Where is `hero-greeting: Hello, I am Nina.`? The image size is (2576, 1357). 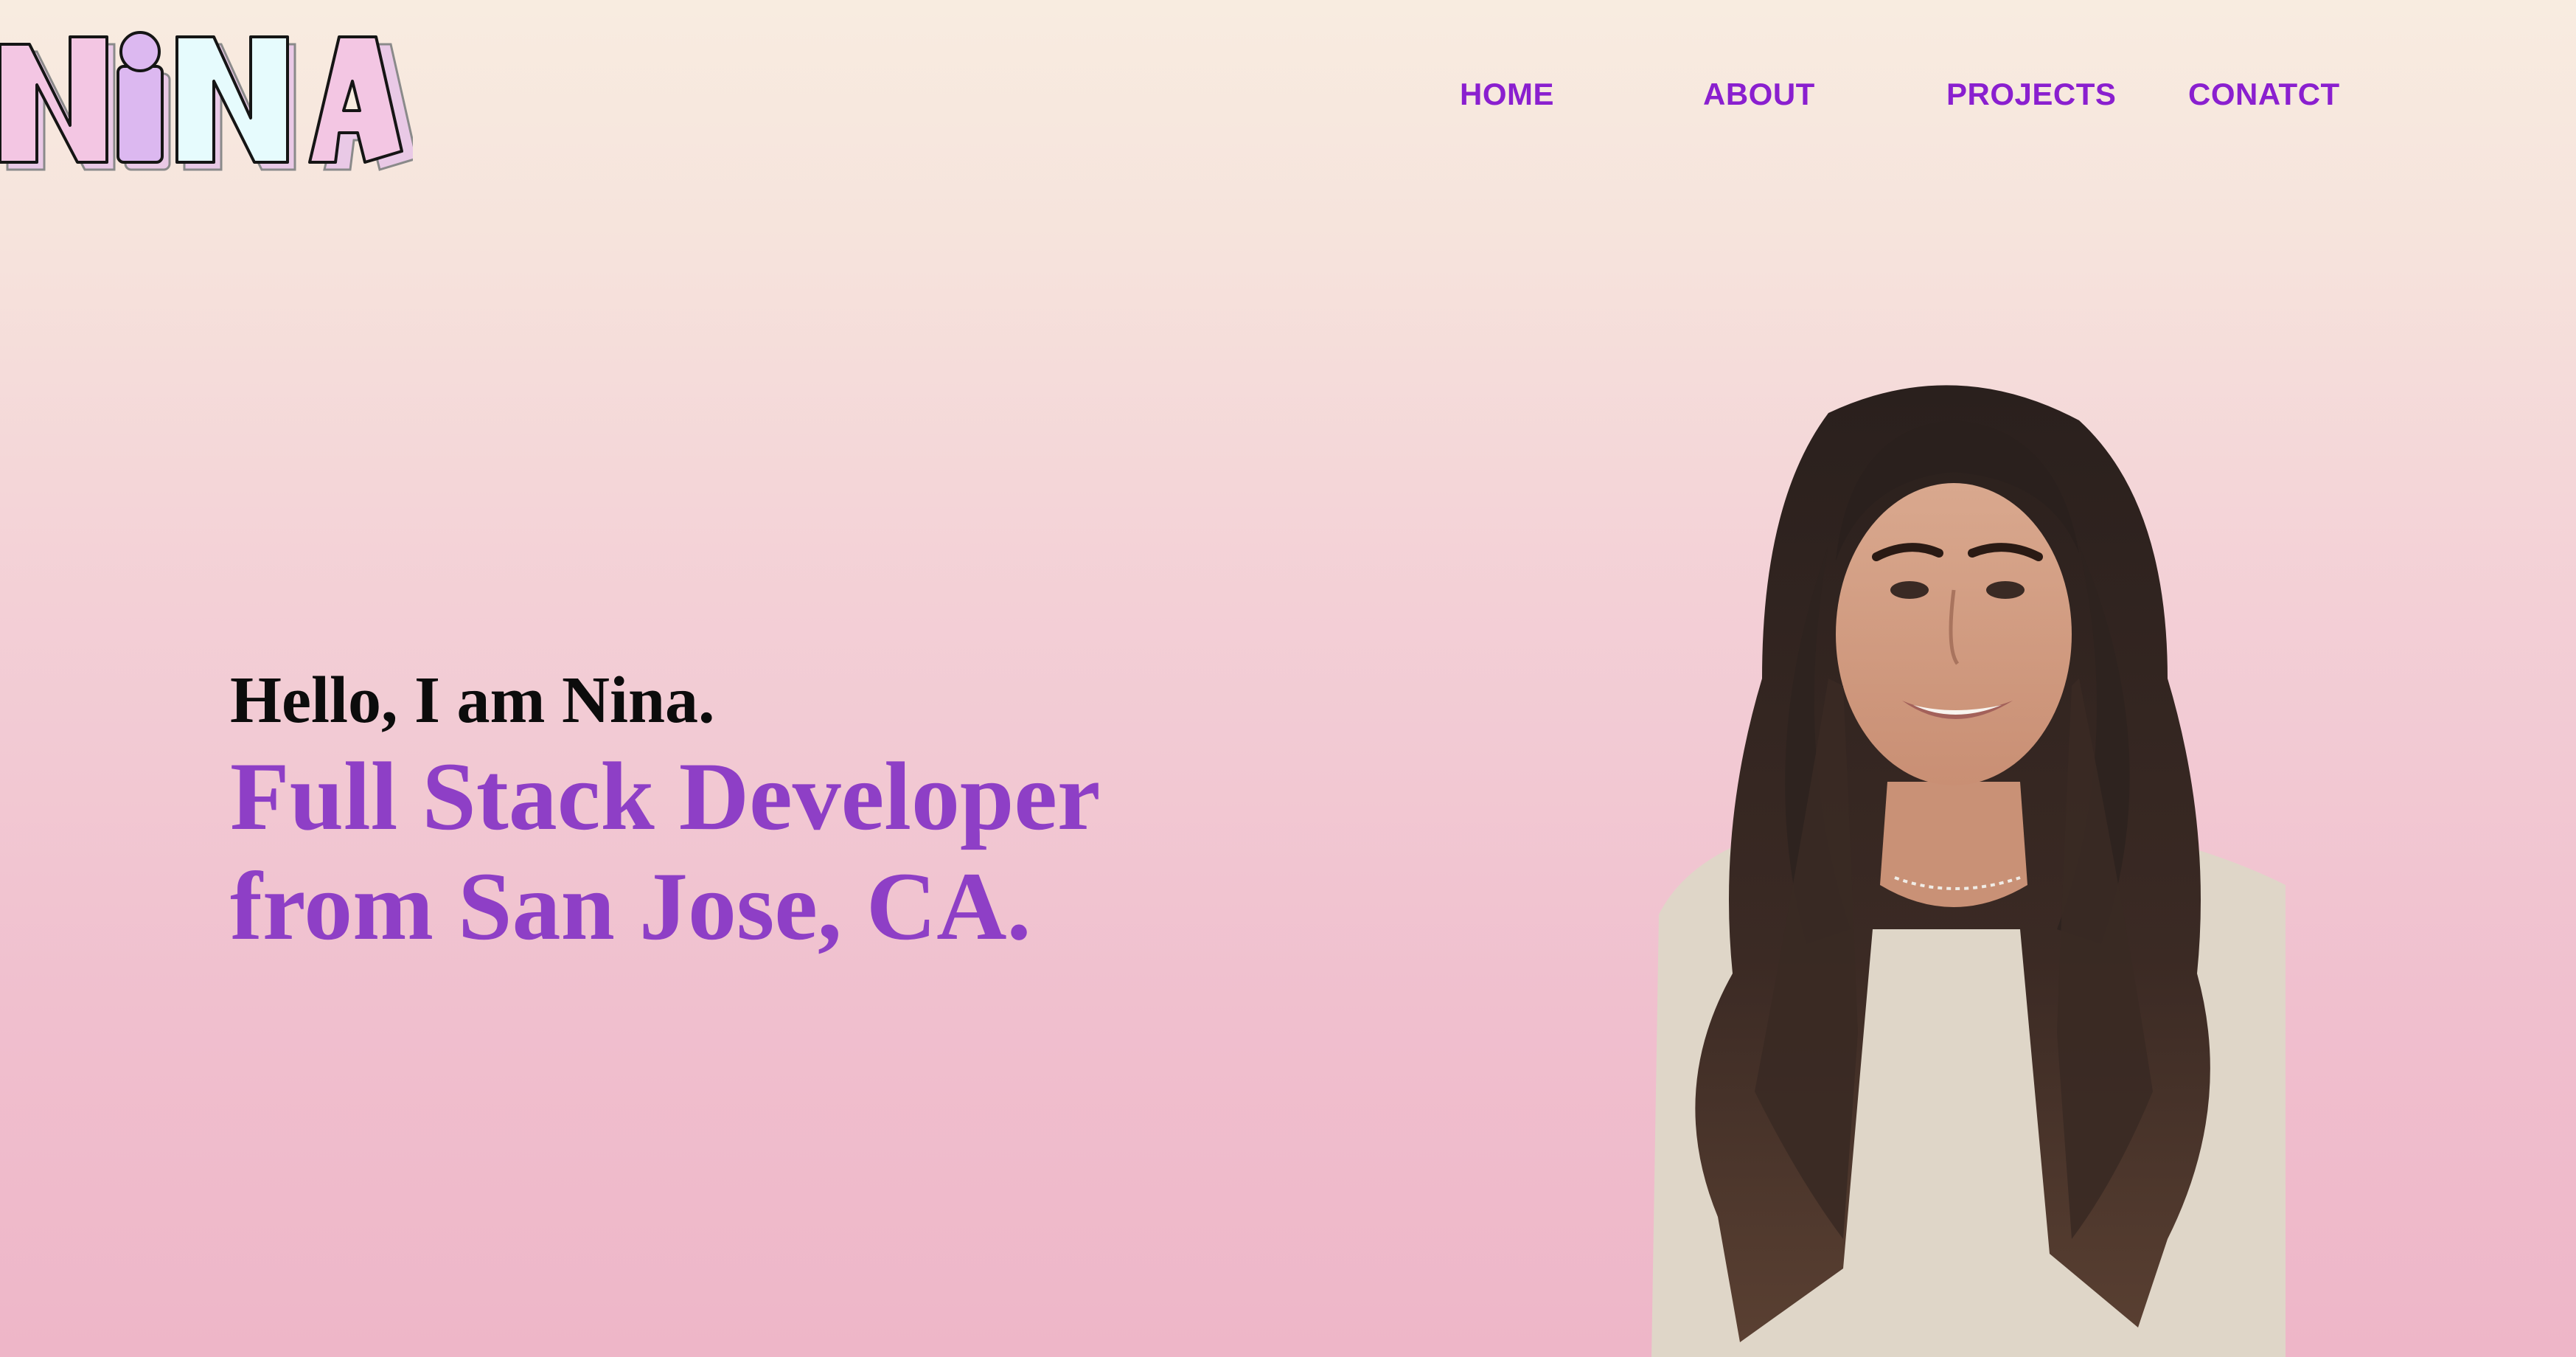
hero-greeting: Hello, I am Nina. is located at coordinates (473, 700).